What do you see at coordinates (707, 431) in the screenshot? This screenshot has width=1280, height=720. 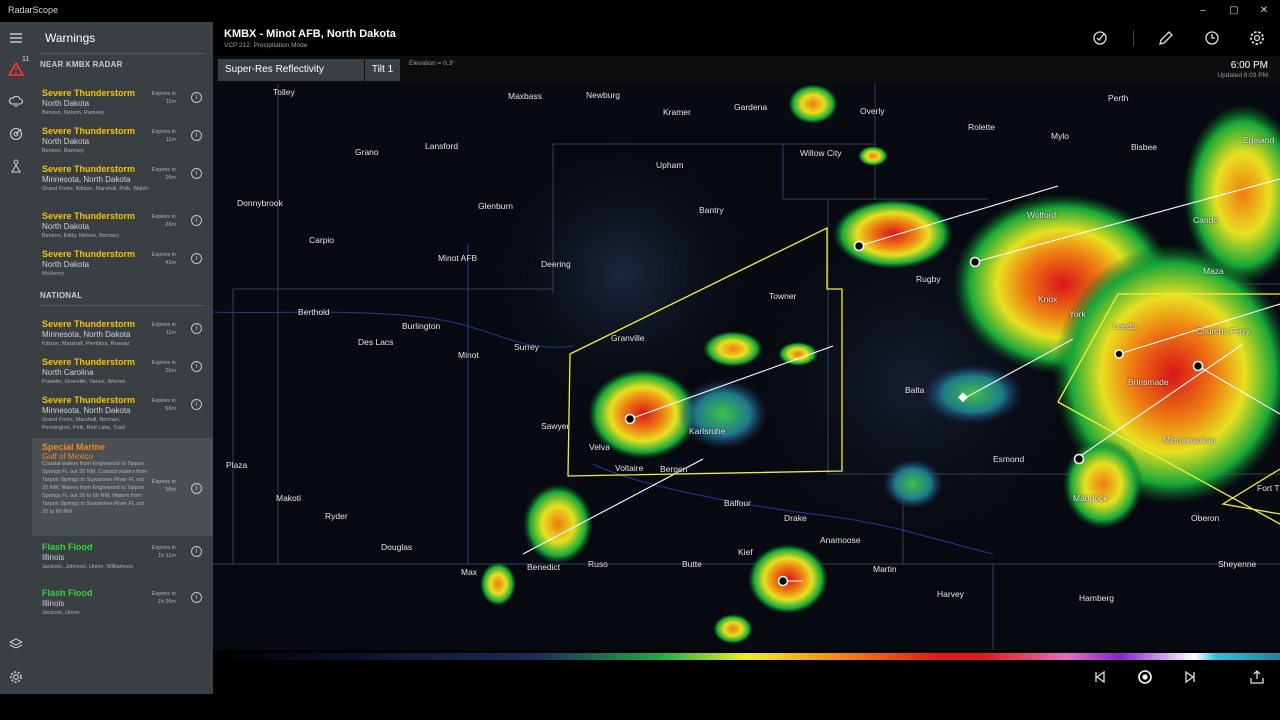 I see `city-label: Karlsruhe` at bounding box center [707, 431].